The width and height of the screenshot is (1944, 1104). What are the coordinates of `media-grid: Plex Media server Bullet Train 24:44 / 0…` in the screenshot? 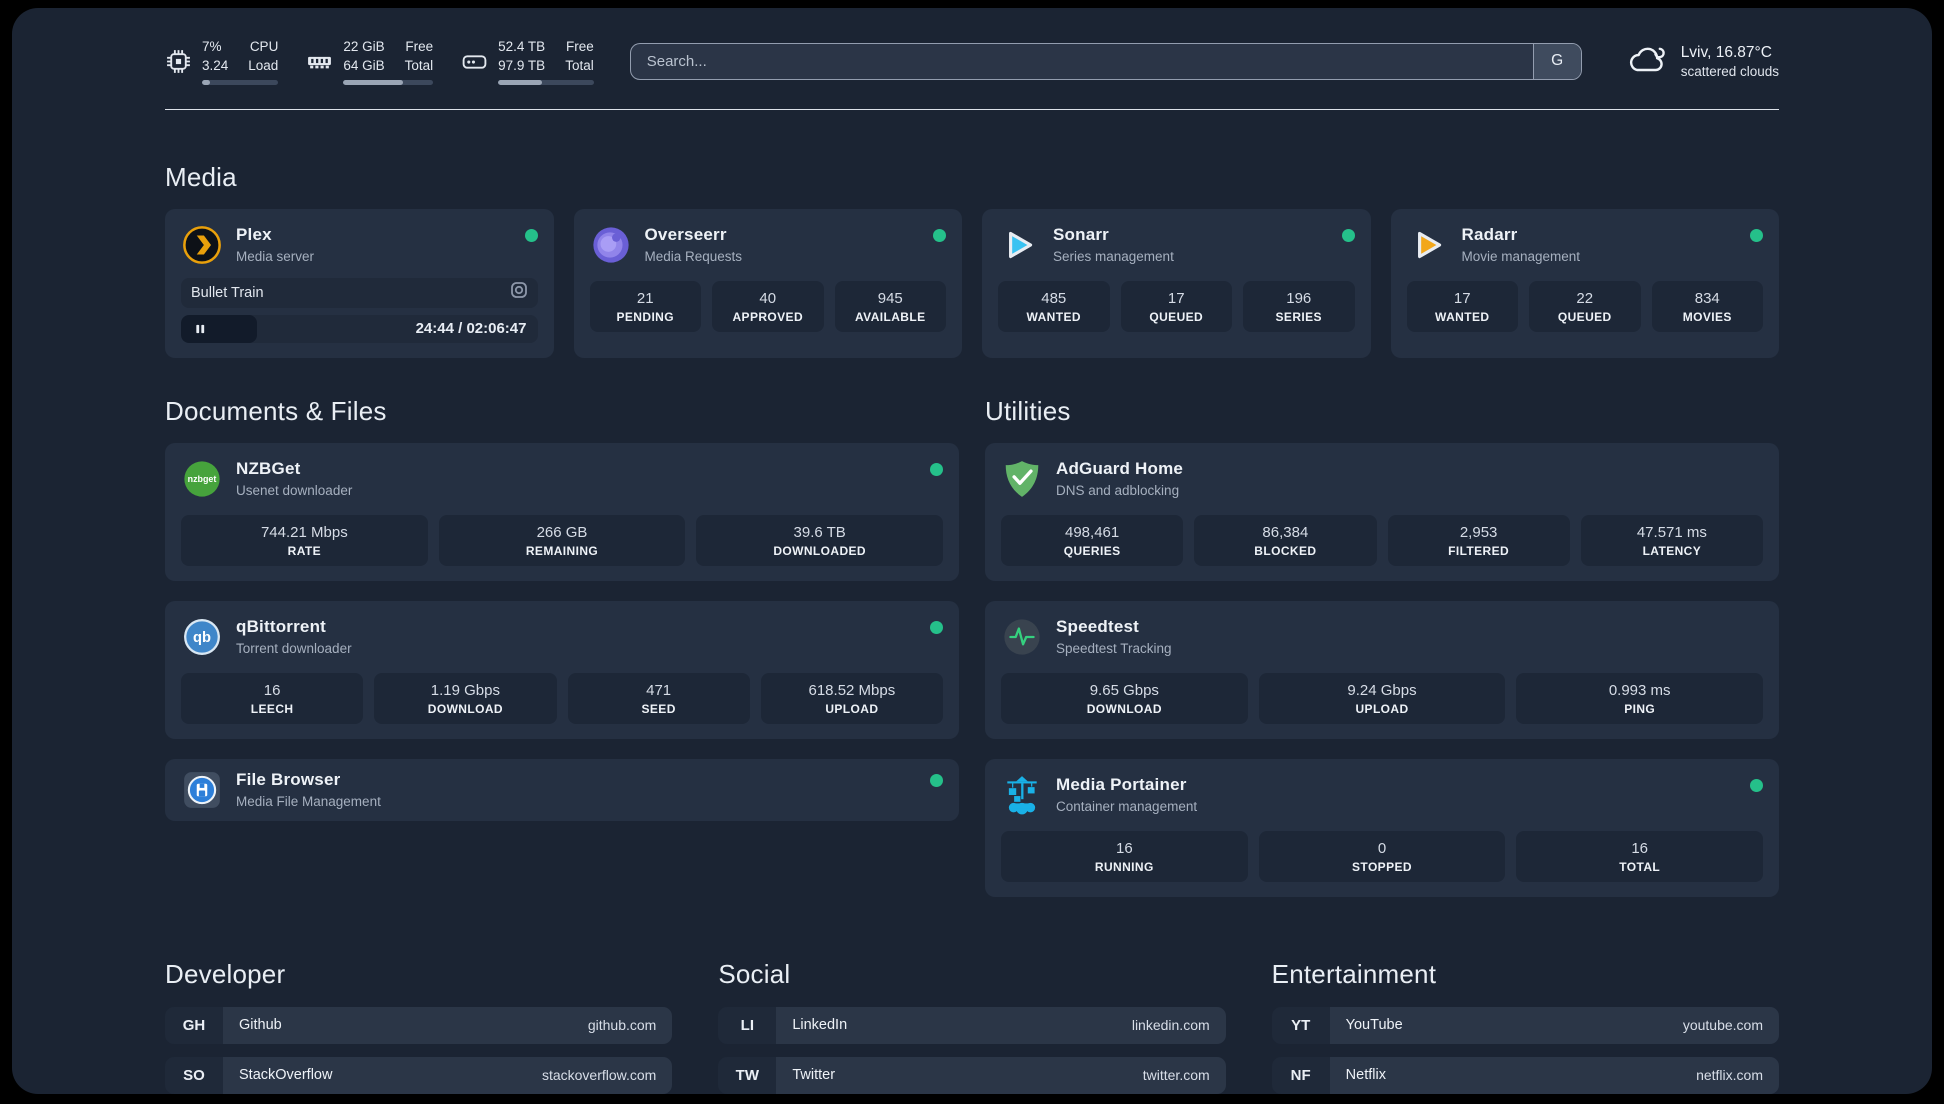 It's located at (972, 283).